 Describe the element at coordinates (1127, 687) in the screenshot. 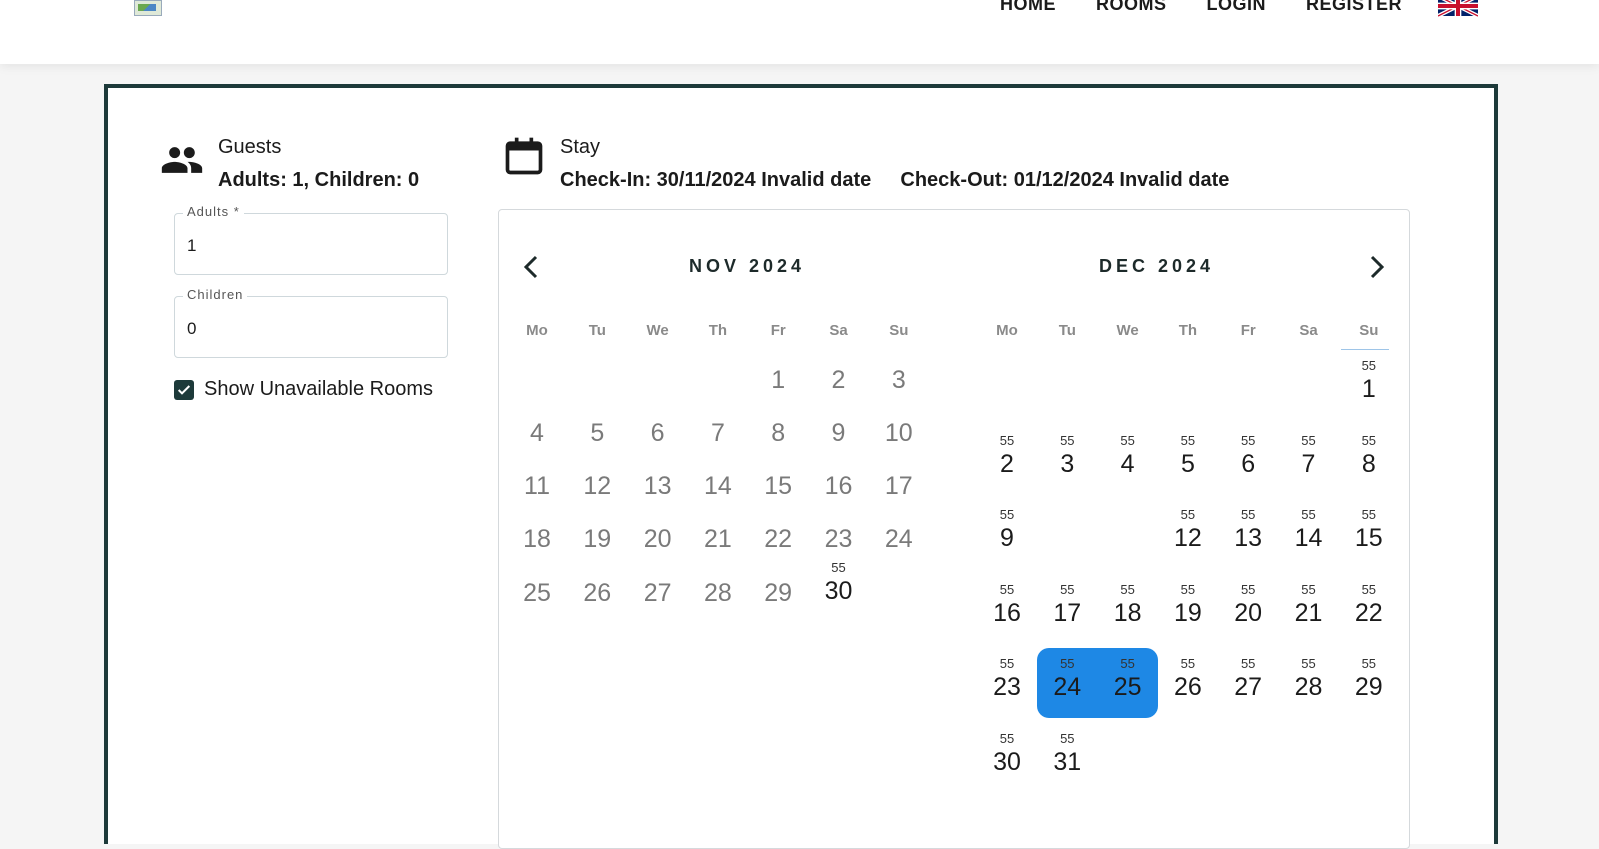

I see `day-number: 25` at that location.